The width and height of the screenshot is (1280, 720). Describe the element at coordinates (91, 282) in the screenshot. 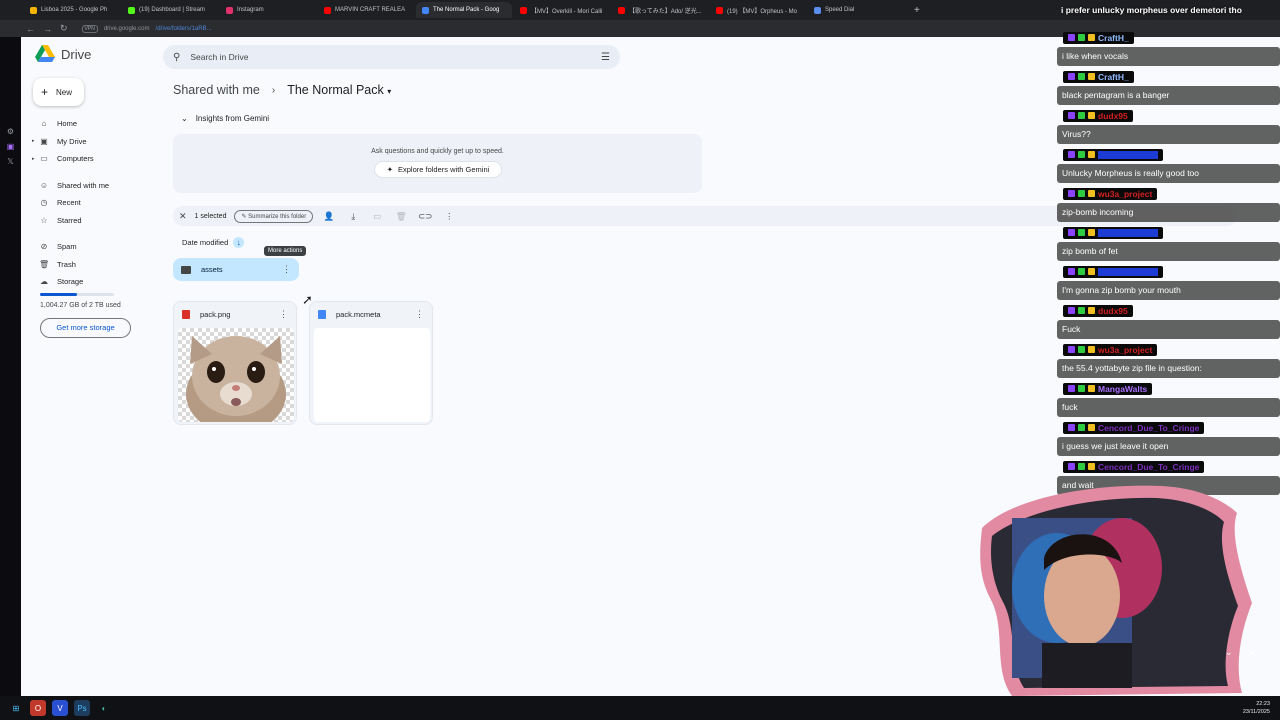

I see `sidebar-item-storage: ☁ Storage` at that location.